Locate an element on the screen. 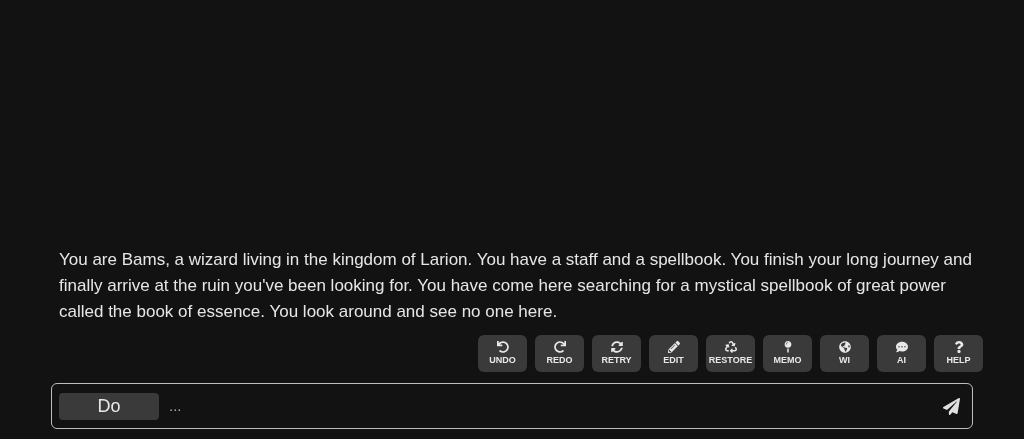  action-button: MEMO is located at coordinates (787, 353).